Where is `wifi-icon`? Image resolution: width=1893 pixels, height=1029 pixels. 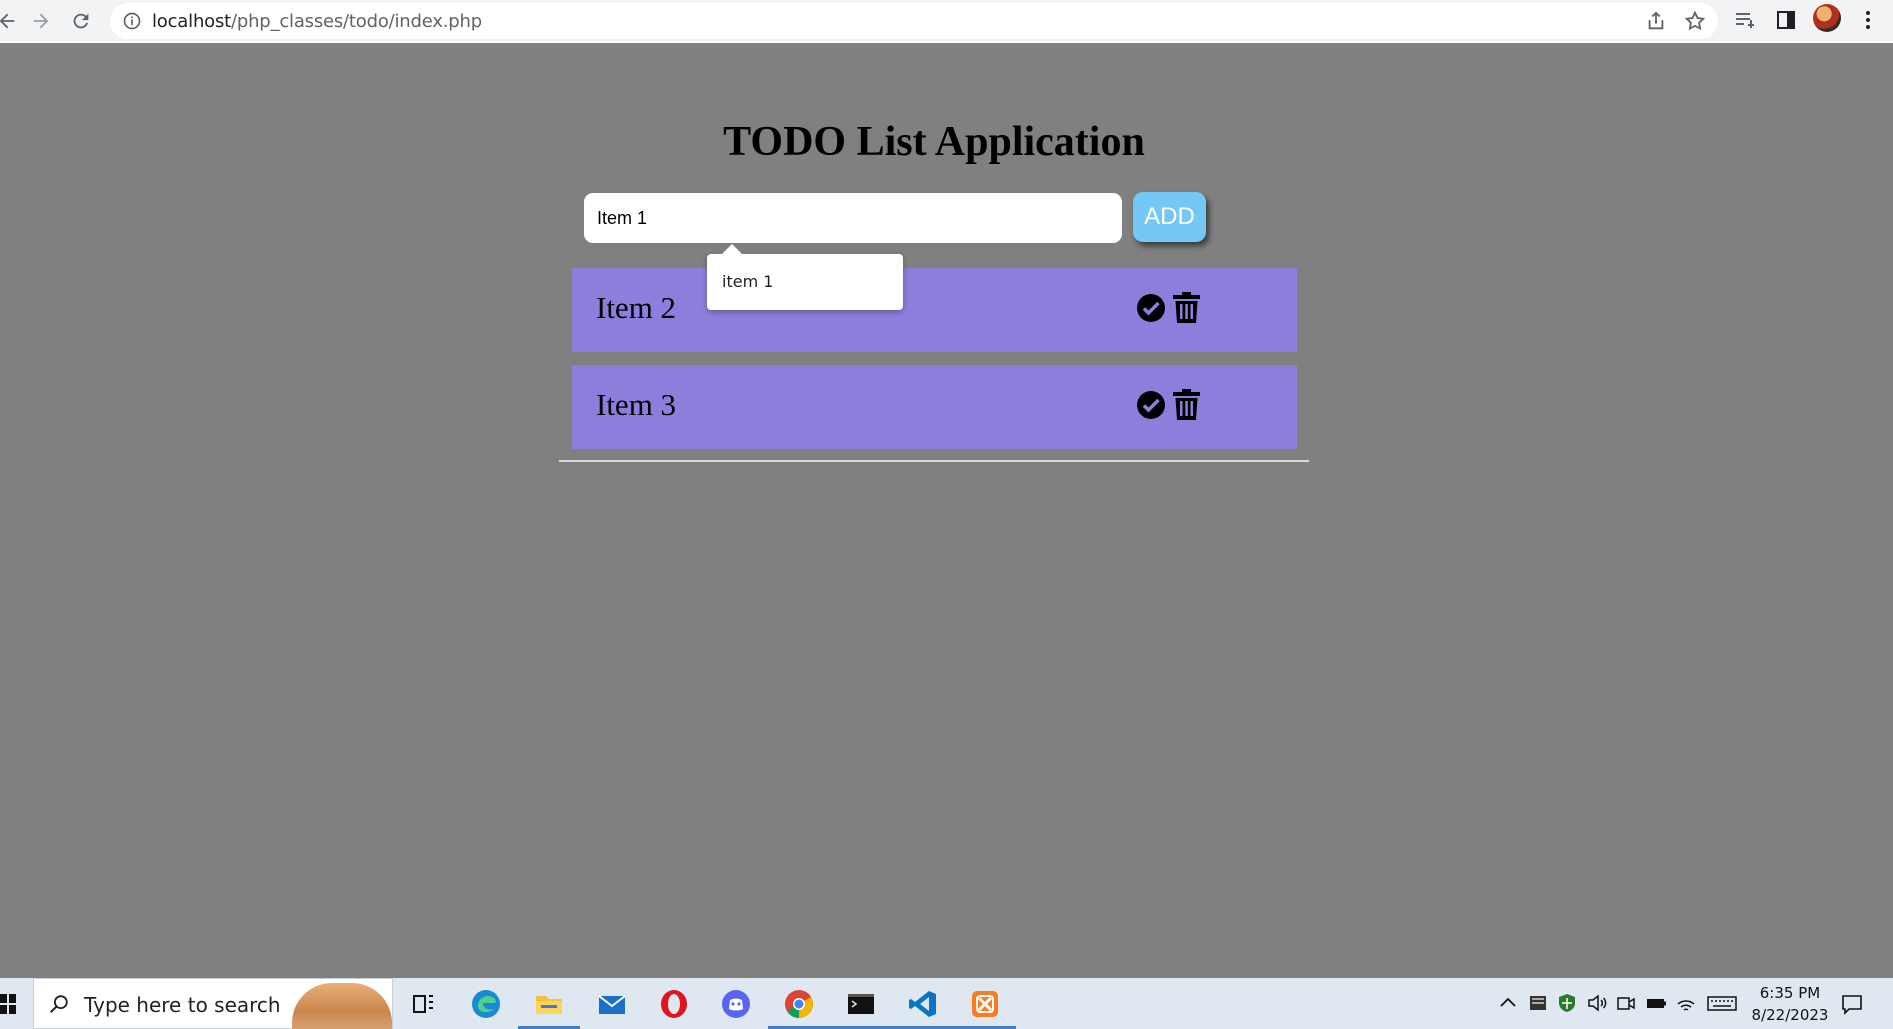
wifi-icon is located at coordinates (1686, 1003).